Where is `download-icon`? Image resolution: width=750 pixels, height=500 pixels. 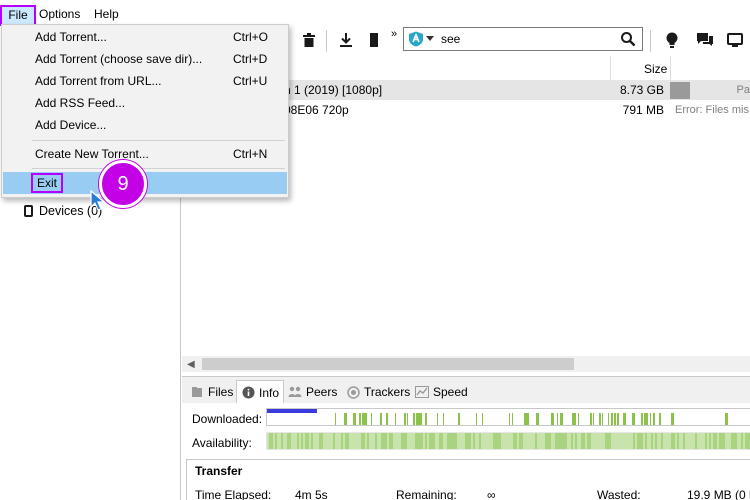
download-icon is located at coordinates (346, 40).